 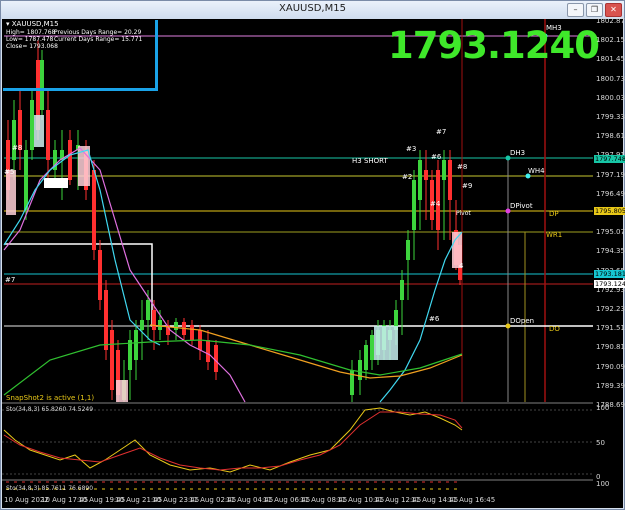 I want to click on big-price: 1793.1240, so click(x=494, y=45).